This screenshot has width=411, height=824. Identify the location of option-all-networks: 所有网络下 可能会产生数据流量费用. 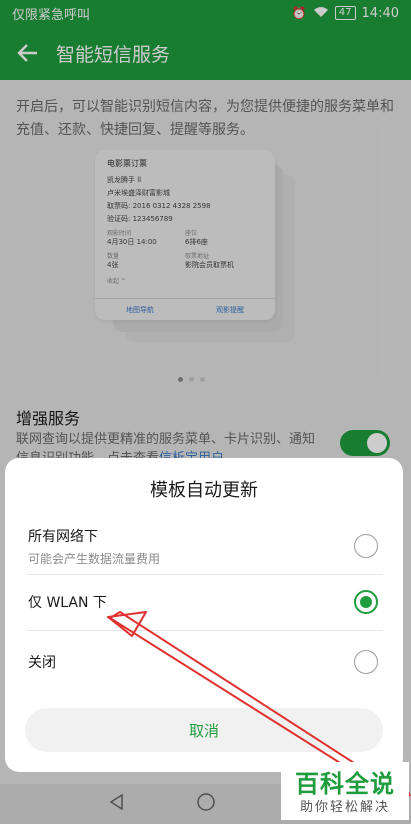
(204, 546).